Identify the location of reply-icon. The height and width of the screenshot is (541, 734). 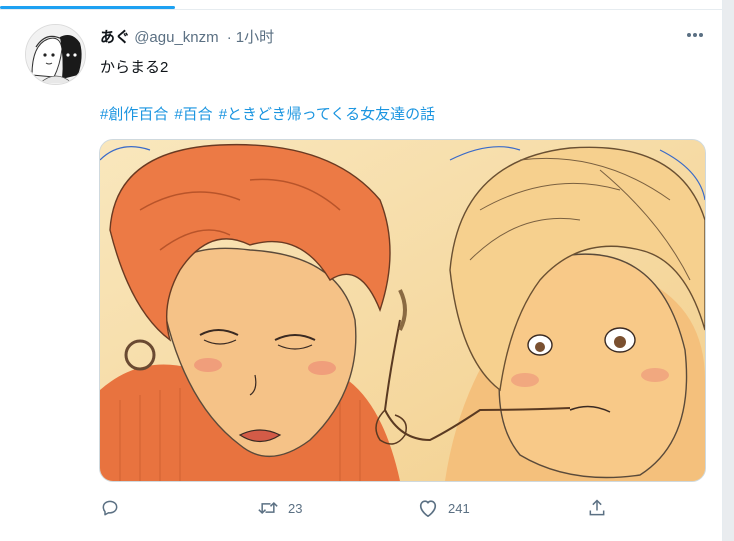
(110, 508).